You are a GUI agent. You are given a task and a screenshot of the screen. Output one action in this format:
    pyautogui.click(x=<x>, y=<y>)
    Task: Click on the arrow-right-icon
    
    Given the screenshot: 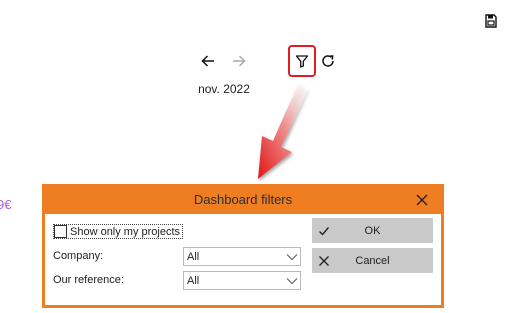 What is the action you would take?
    pyautogui.click(x=239, y=61)
    